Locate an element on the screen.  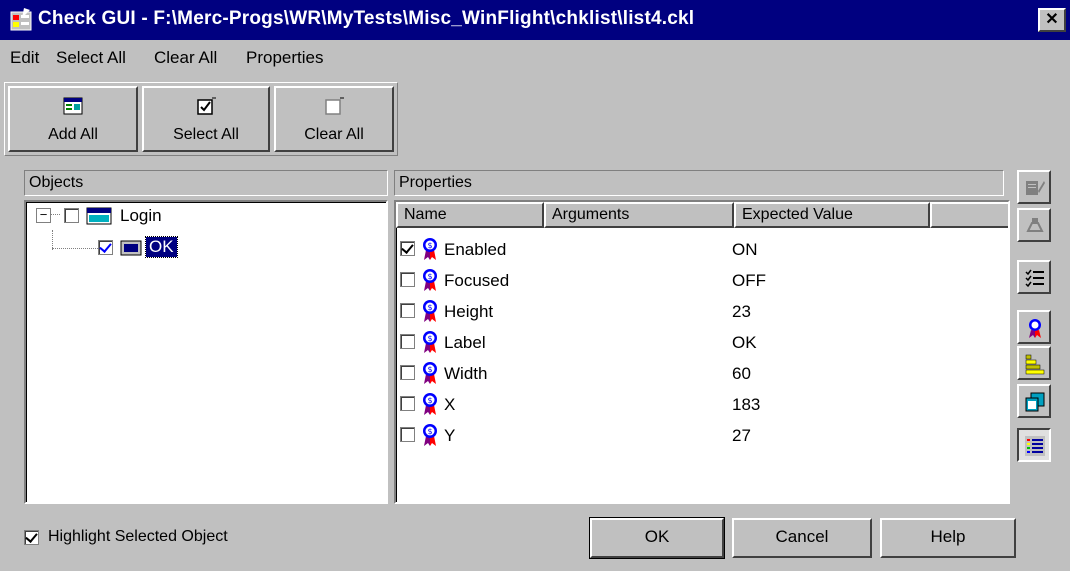
table-row: $ Focused OFF is located at coordinates (701, 280).